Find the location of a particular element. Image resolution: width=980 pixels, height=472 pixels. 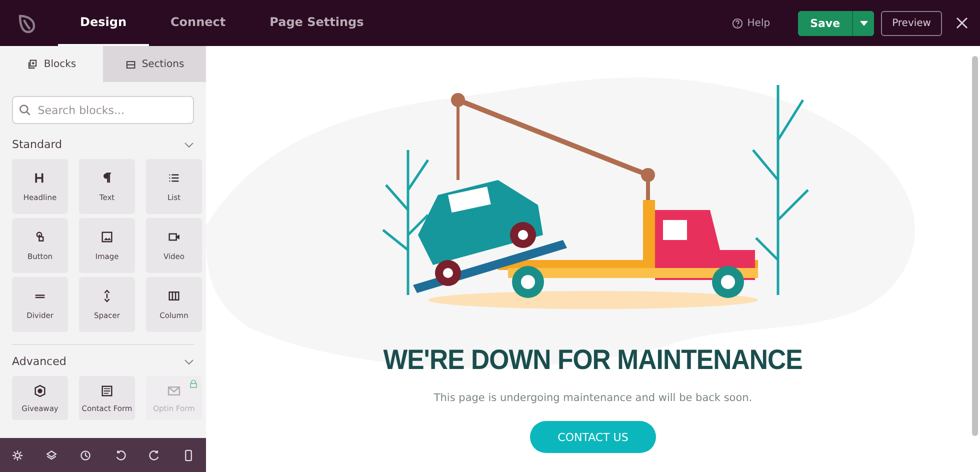

help-link: Help is located at coordinates (751, 23).